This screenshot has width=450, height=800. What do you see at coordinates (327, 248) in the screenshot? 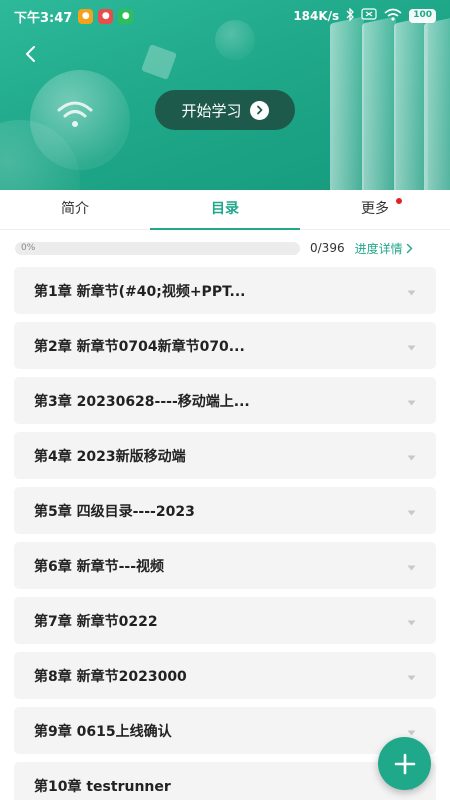
I see `progress-count: 0/396` at bounding box center [327, 248].